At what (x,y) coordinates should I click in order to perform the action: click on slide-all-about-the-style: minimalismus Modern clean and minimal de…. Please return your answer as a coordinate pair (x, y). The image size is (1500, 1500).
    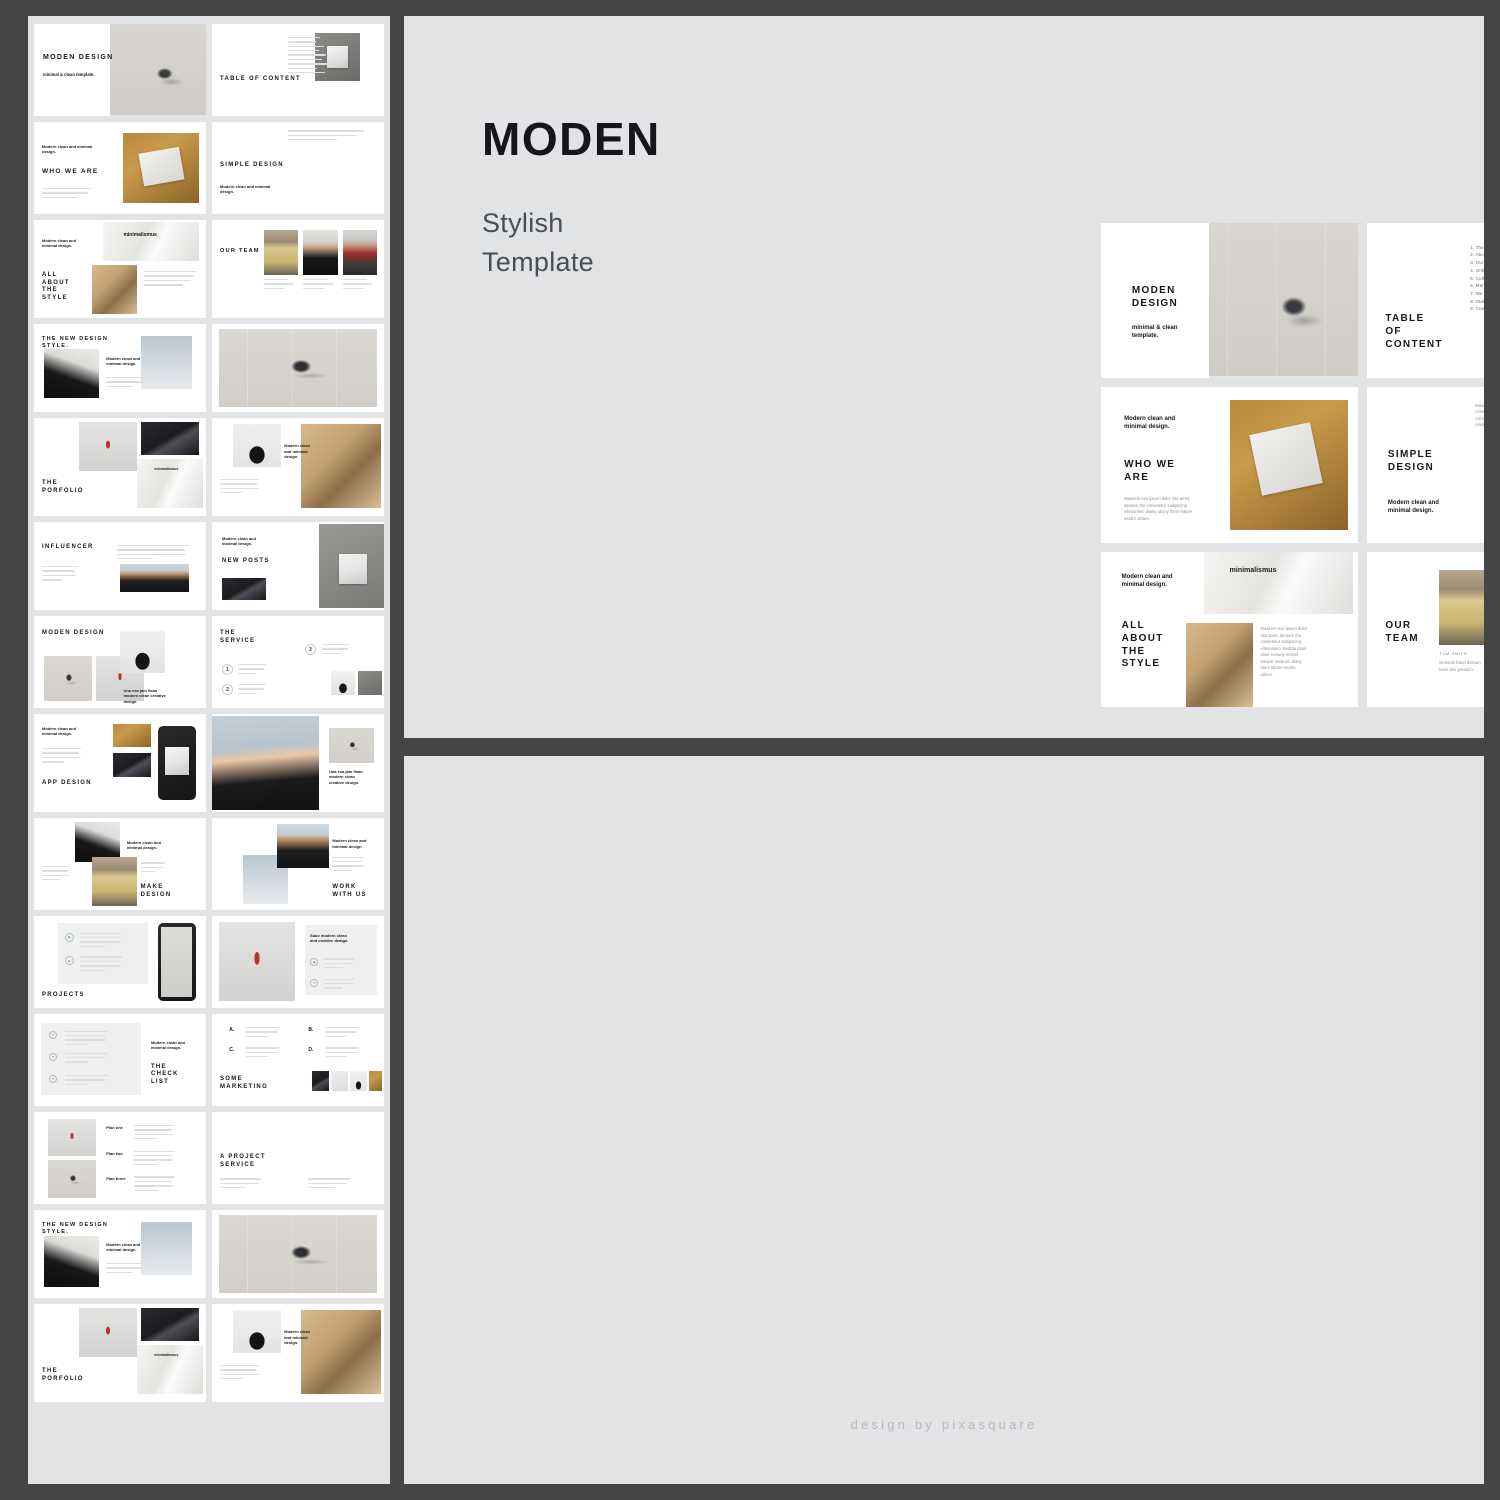
    Looking at the image, I should click on (1230, 629).